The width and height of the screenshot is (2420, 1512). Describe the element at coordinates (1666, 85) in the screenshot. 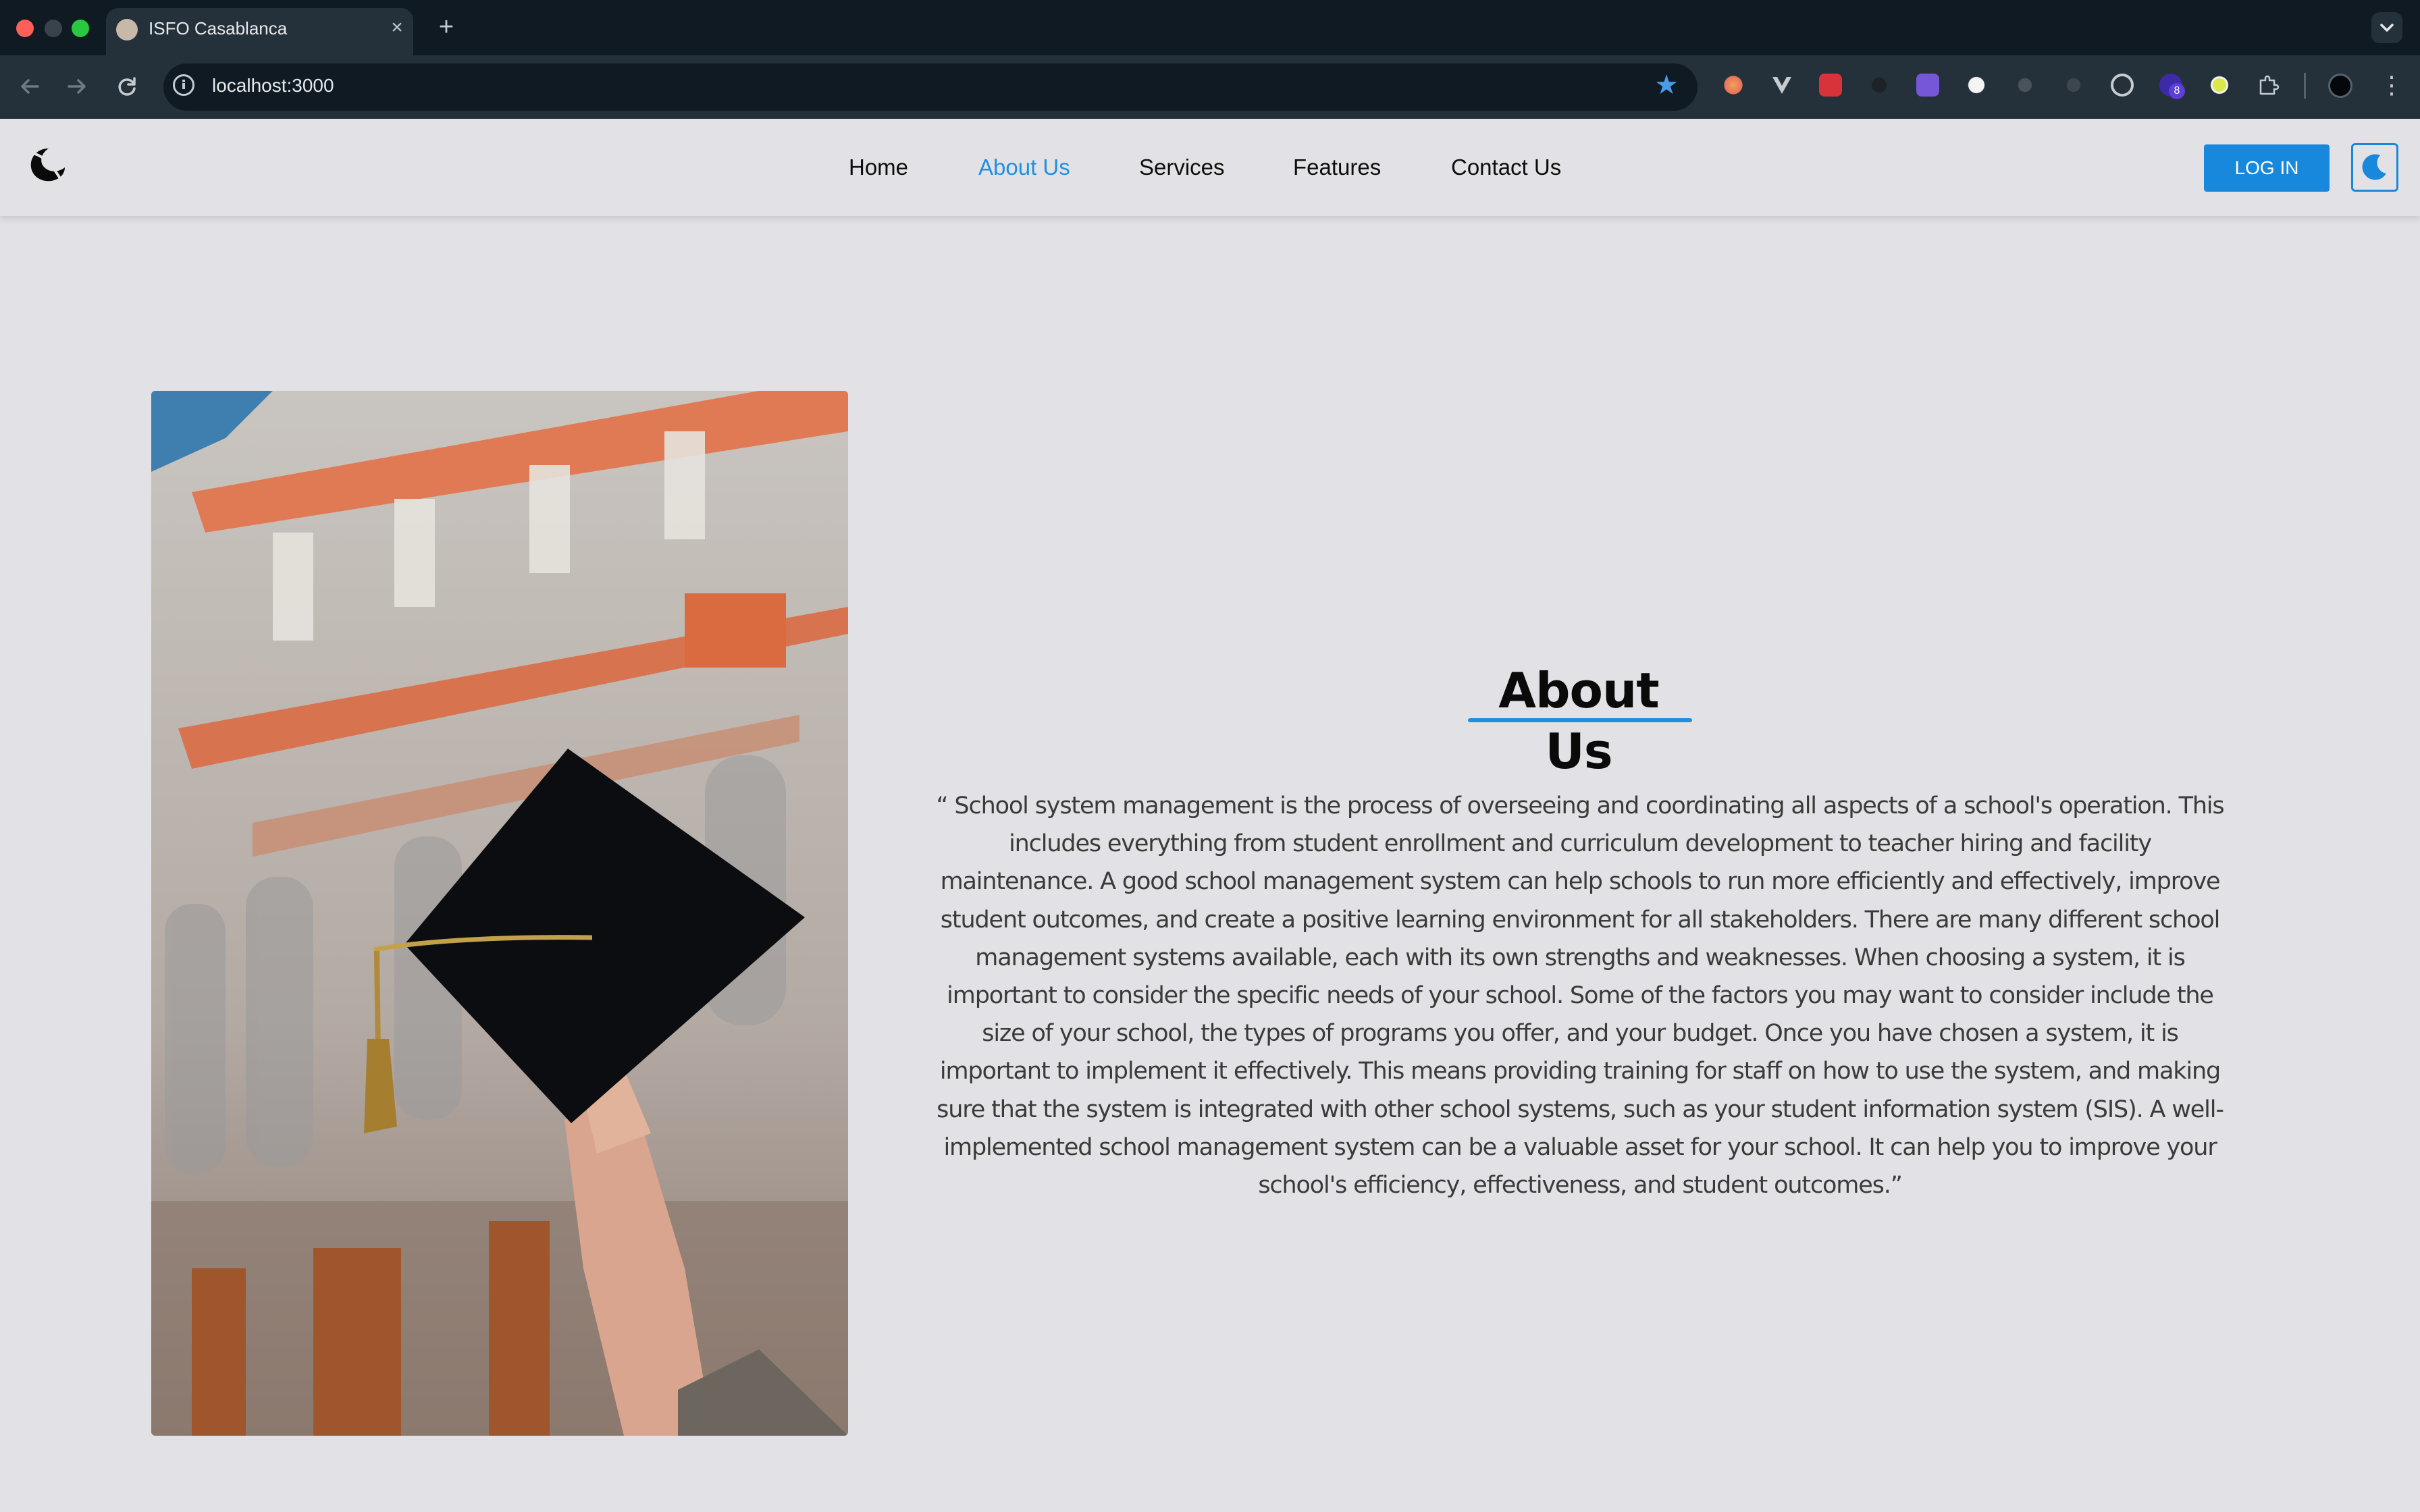

I see `bookmark-star-icon: ★` at that location.